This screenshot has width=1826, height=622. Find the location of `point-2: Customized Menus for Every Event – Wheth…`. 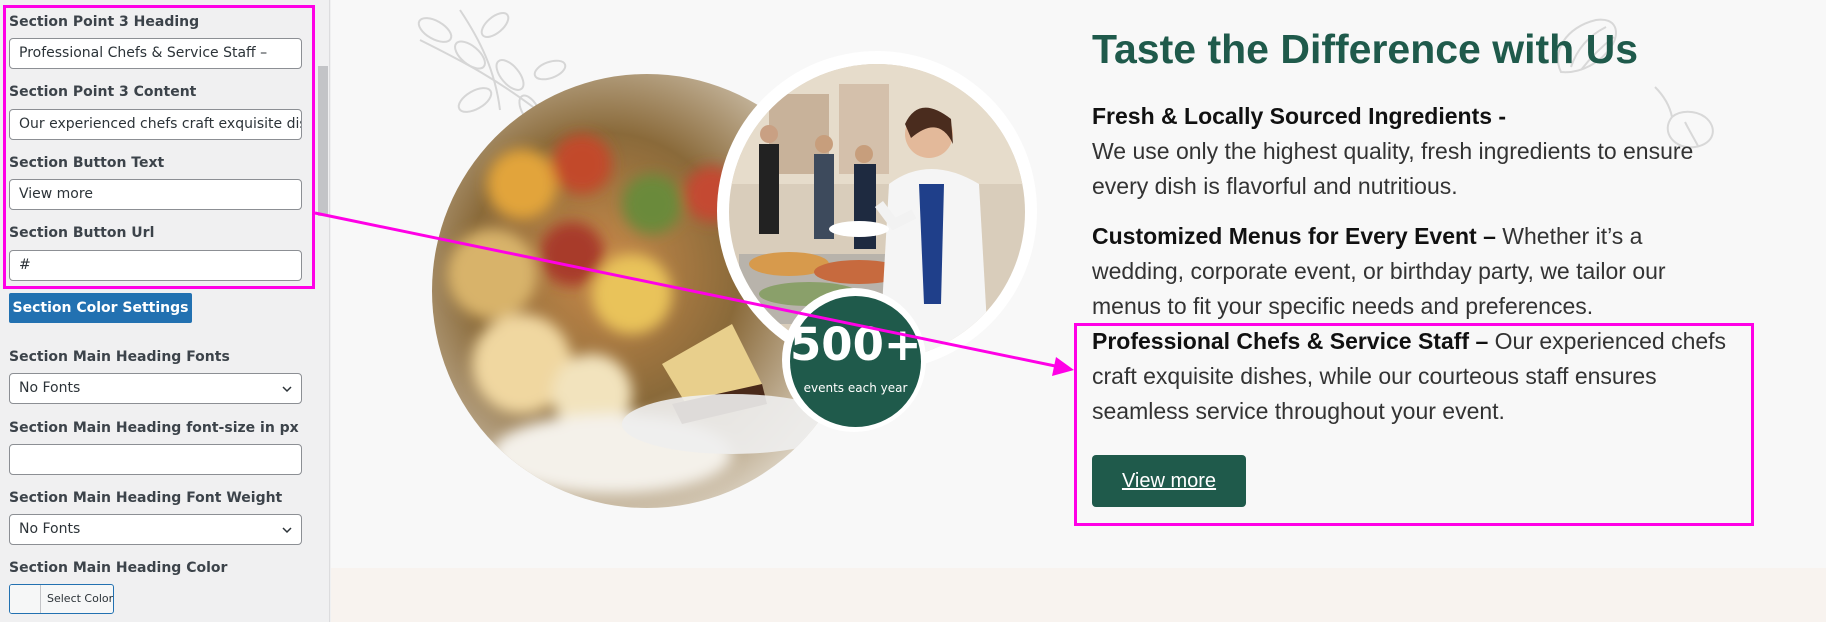

point-2: Customized Menus for Every Event – Wheth… is located at coordinates (1412, 271).